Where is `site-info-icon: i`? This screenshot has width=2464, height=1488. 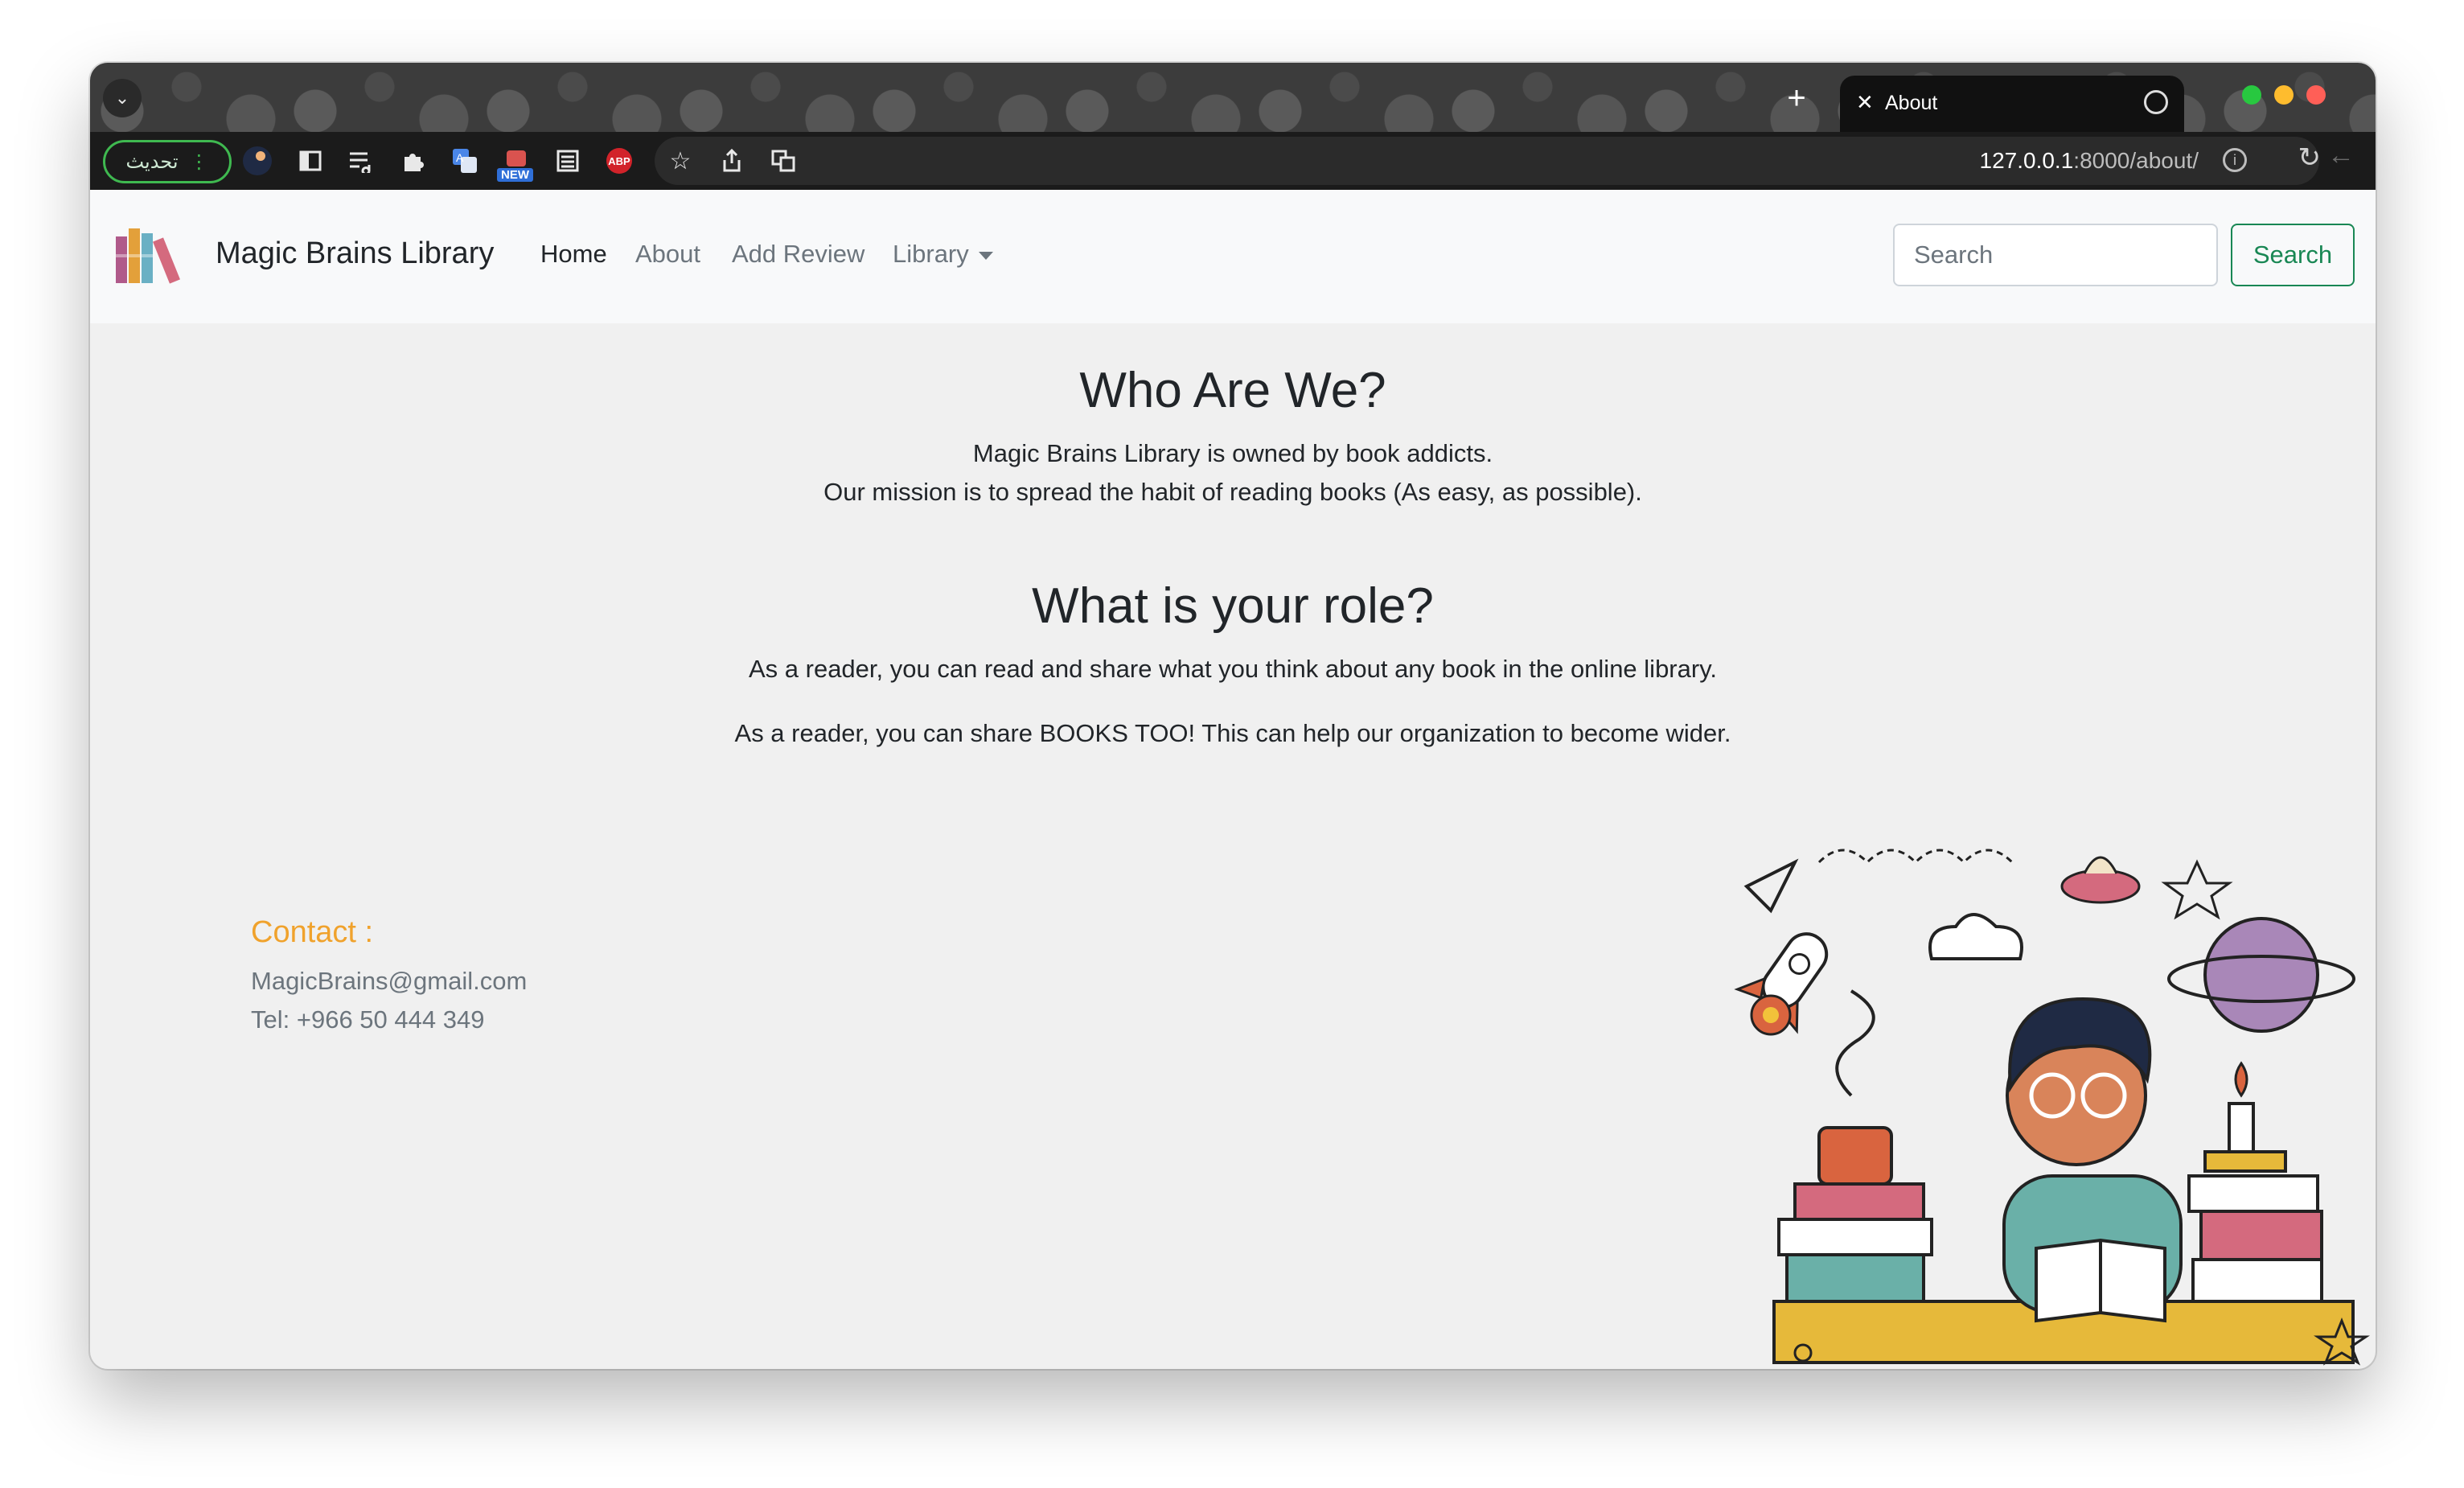 site-info-icon: i is located at coordinates (2235, 160).